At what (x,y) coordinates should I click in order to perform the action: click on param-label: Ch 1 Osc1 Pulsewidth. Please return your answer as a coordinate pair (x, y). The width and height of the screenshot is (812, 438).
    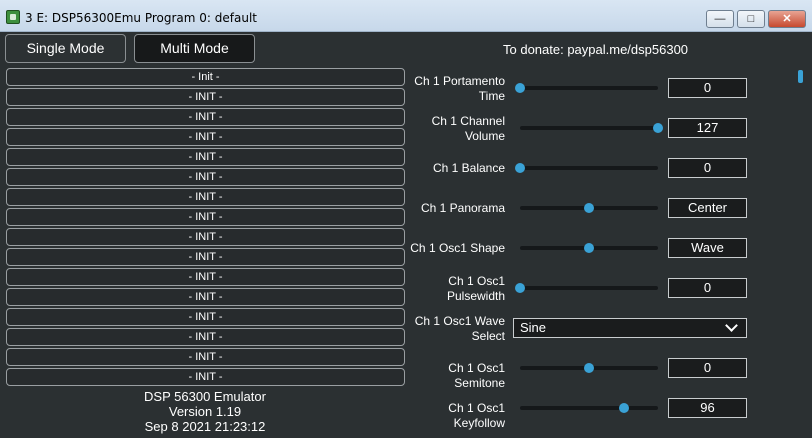
    Looking at the image, I should click on (475, 288).